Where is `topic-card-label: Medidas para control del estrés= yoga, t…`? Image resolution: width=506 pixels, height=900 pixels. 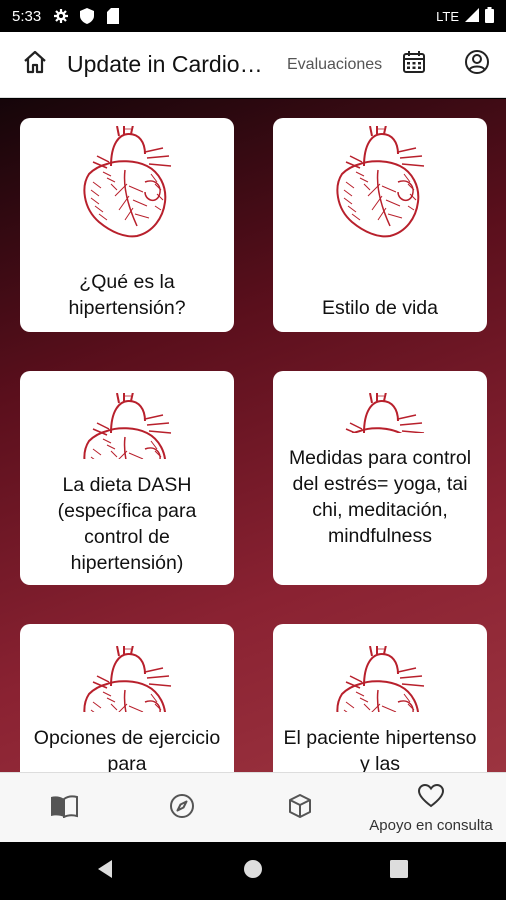
topic-card-label: Medidas para control del estrés= yoga, t… is located at coordinates (380, 497).